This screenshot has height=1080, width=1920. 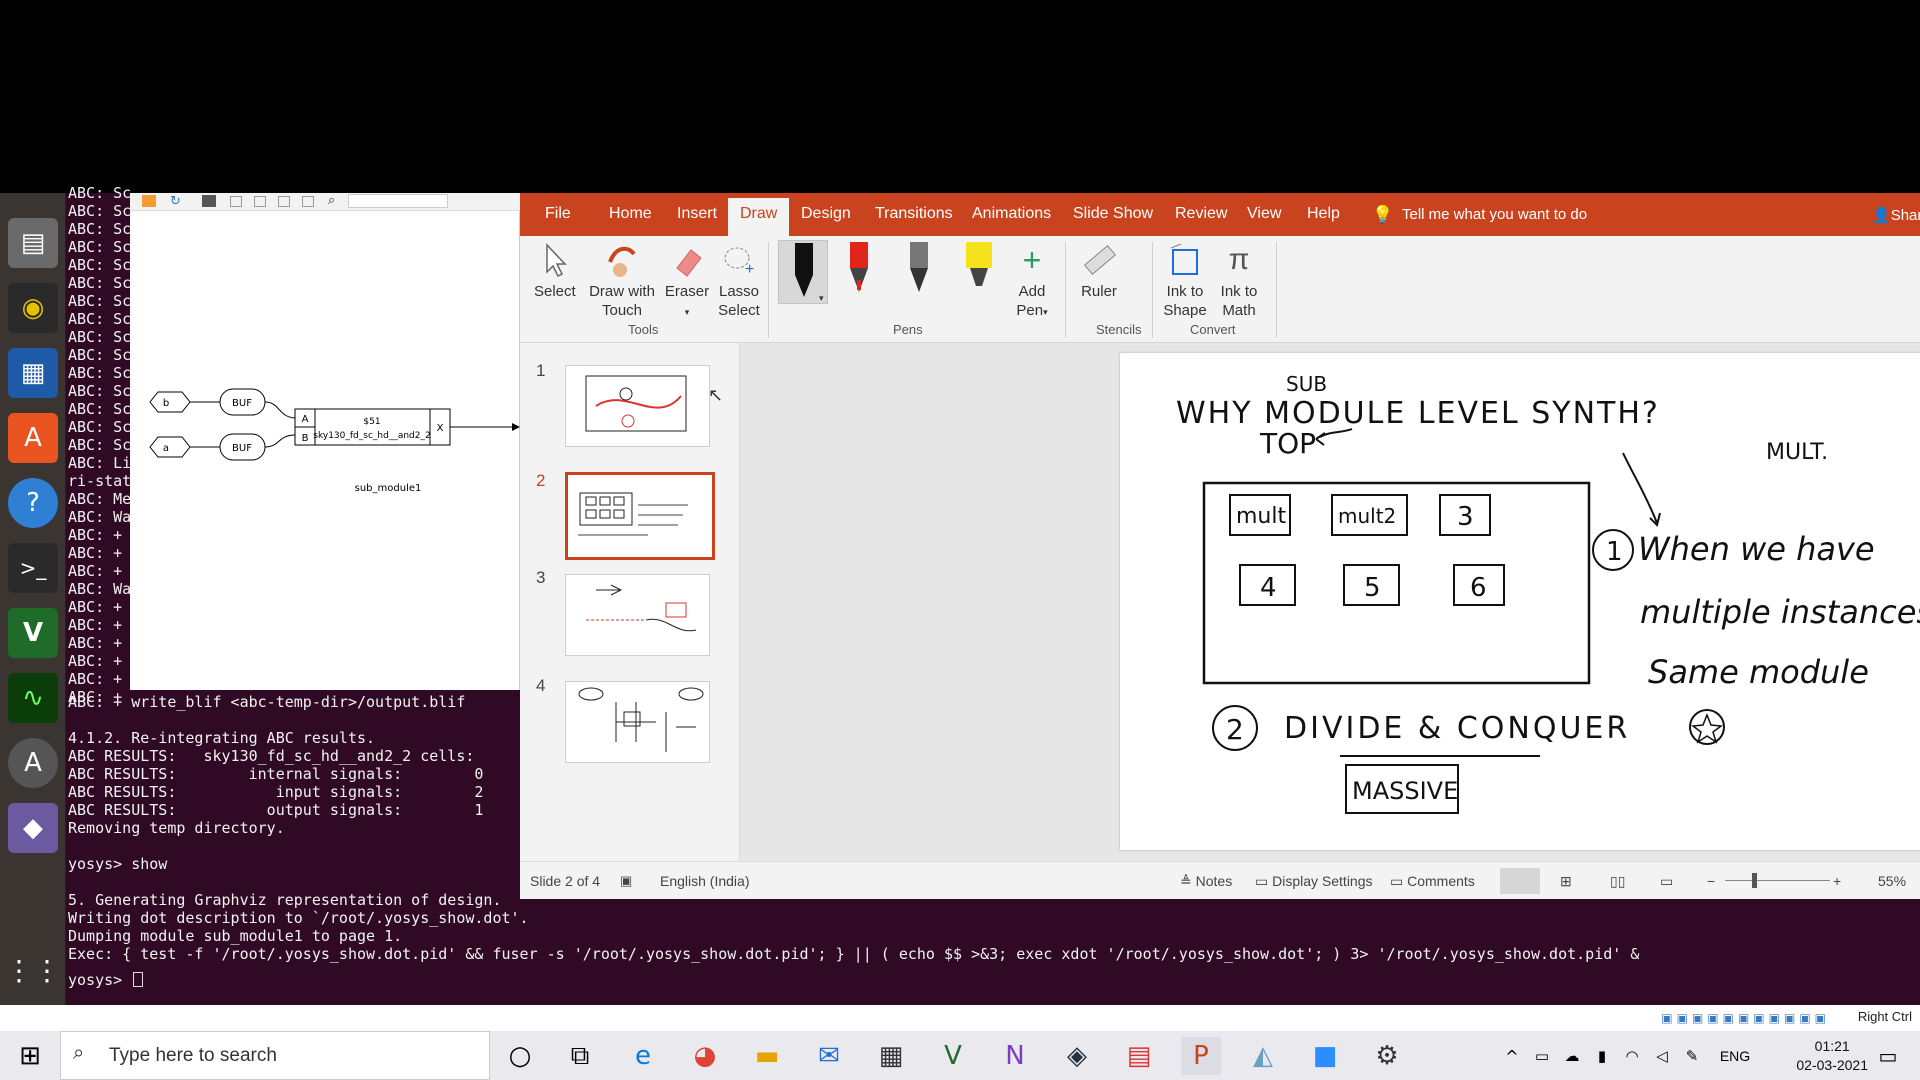 I want to click on tab-animations: Animations, so click(x=1011, y=214).